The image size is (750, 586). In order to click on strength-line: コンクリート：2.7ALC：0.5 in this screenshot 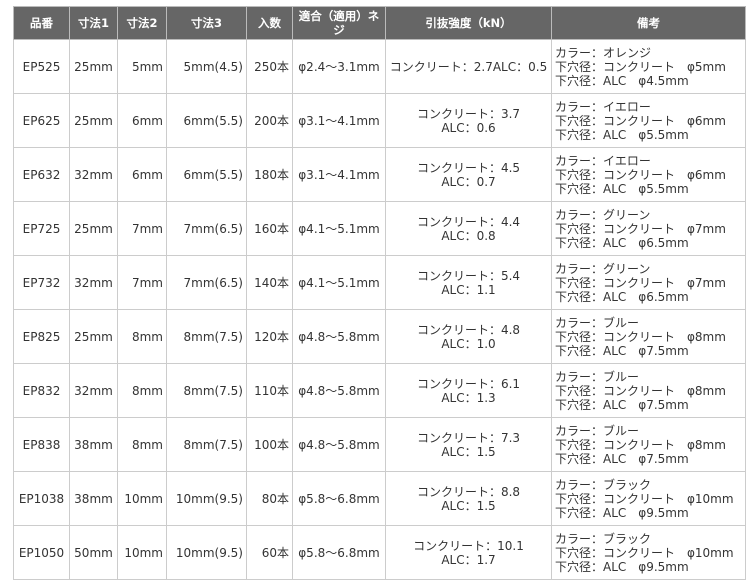, I will do `click(468, 66)`.